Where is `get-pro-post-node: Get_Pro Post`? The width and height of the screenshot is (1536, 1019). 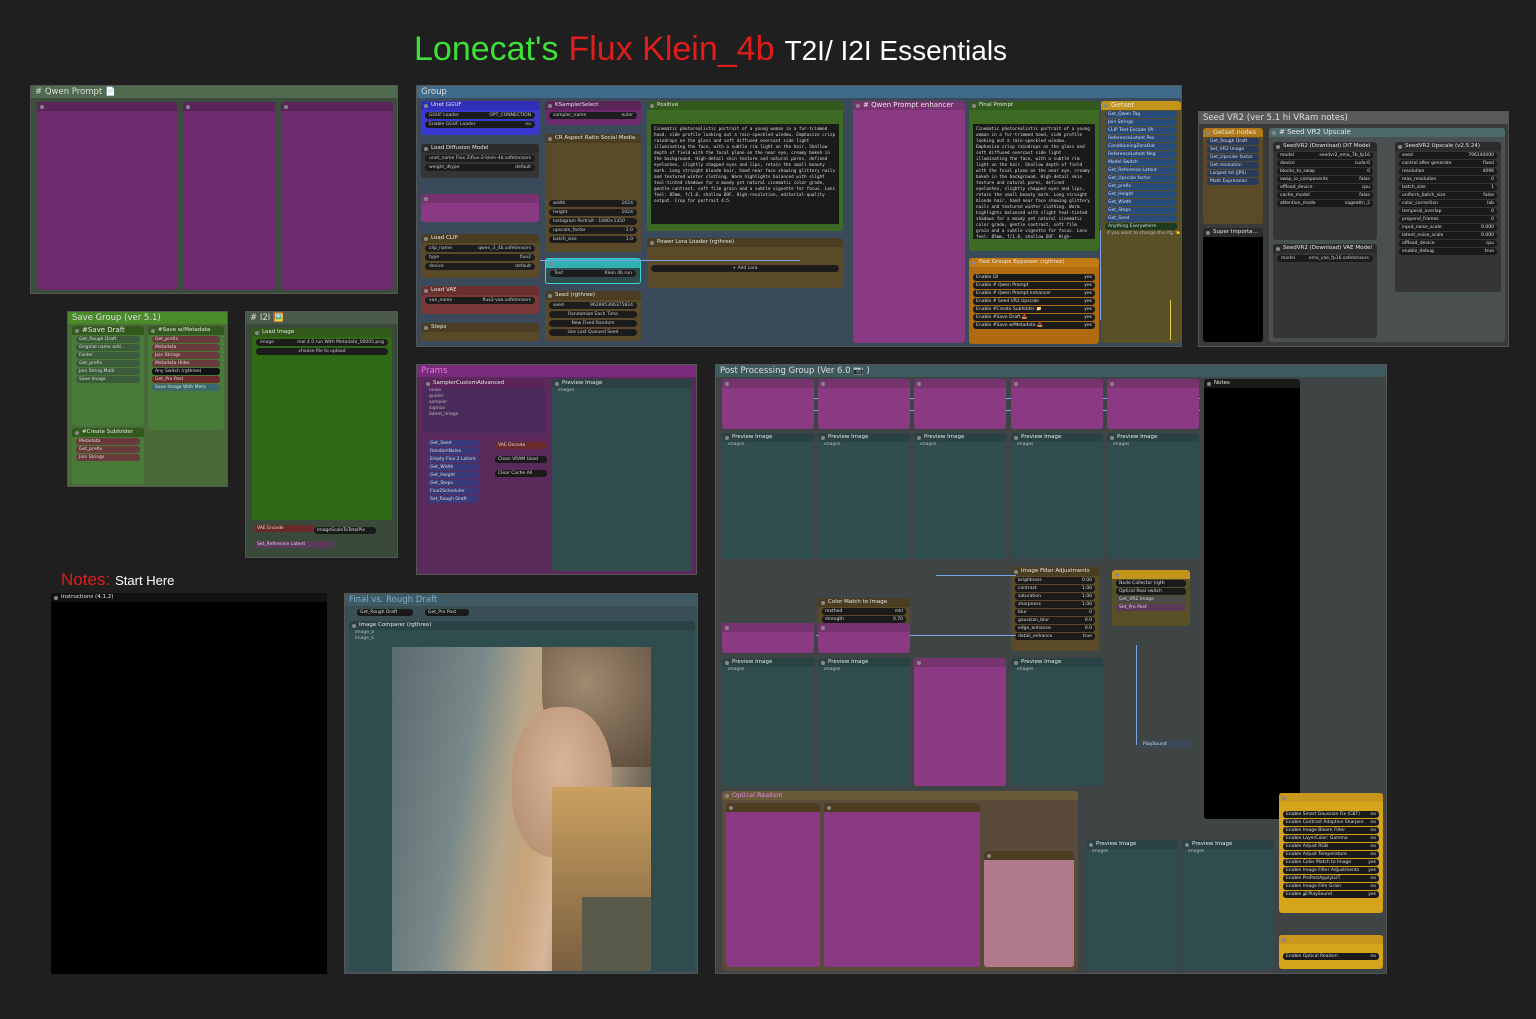
get-pro-post-node: Get_Pro Post is located at coordinates (447, 612).